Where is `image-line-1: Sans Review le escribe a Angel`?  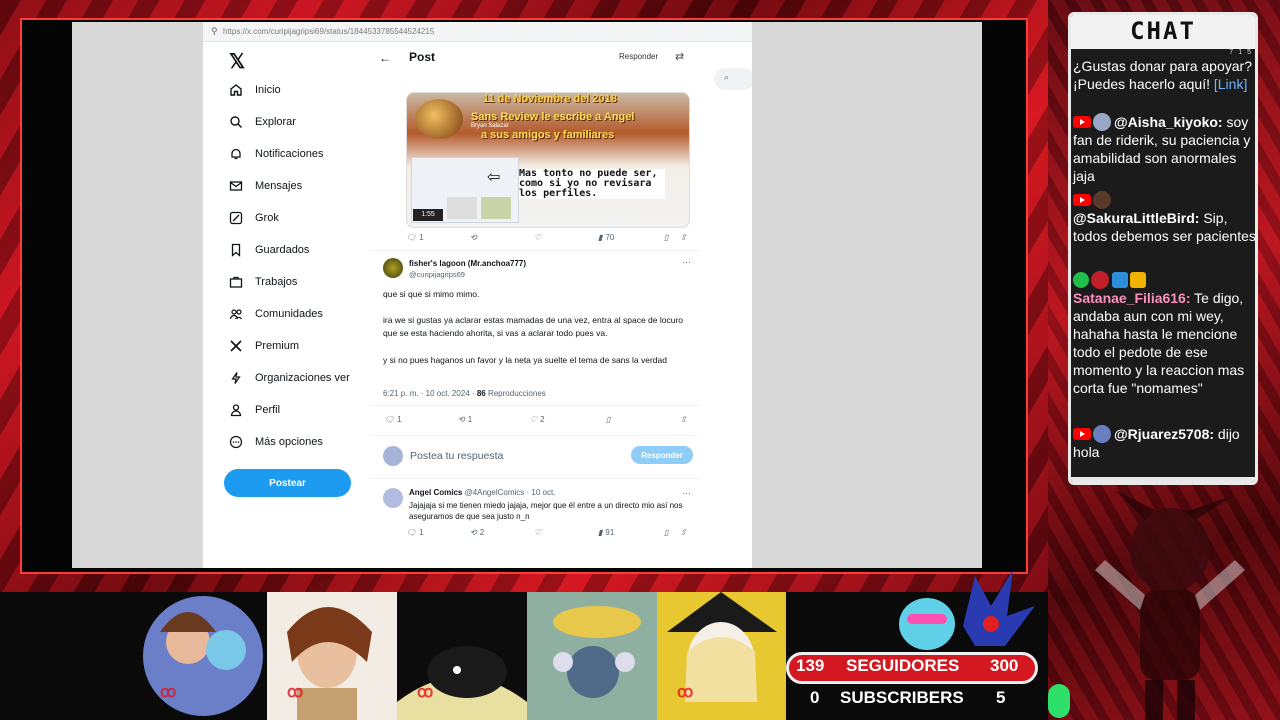
image-line-1: Sans Review le escribe a Angel is located at coordinates (553, 117).